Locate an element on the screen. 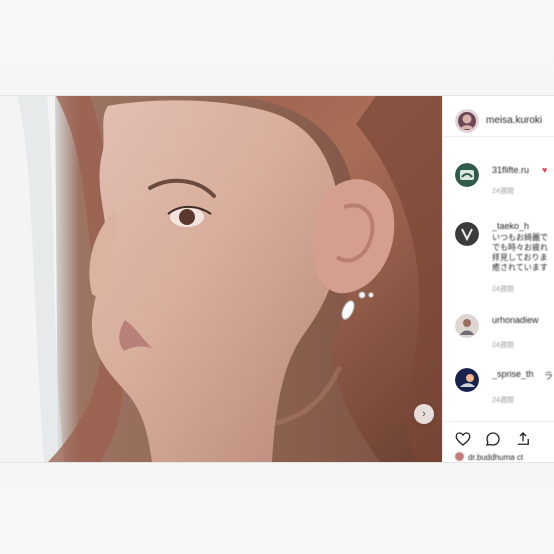 Image resolution: width=554 pixels, height=554 pixels. comment-3-username: urhonadiew is located at coordinates (515, 320).